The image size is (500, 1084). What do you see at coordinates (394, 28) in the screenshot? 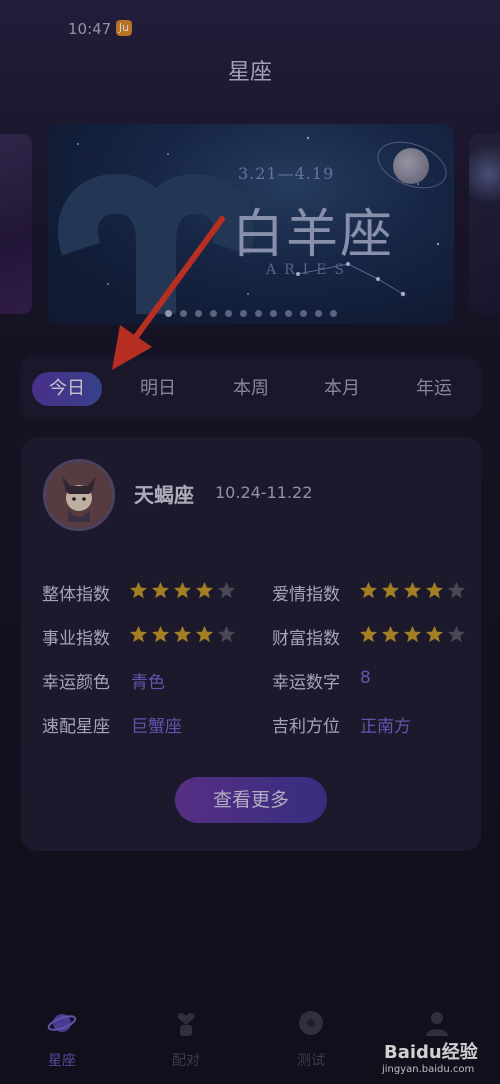
I see `status-indicators` at bounding box center [394, 28].